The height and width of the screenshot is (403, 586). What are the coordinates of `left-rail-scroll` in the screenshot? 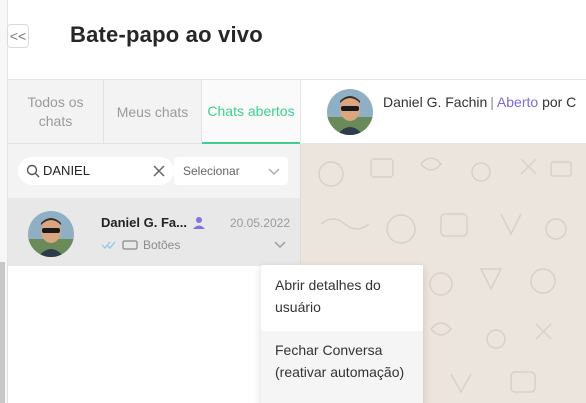 It's located at (2, 332).